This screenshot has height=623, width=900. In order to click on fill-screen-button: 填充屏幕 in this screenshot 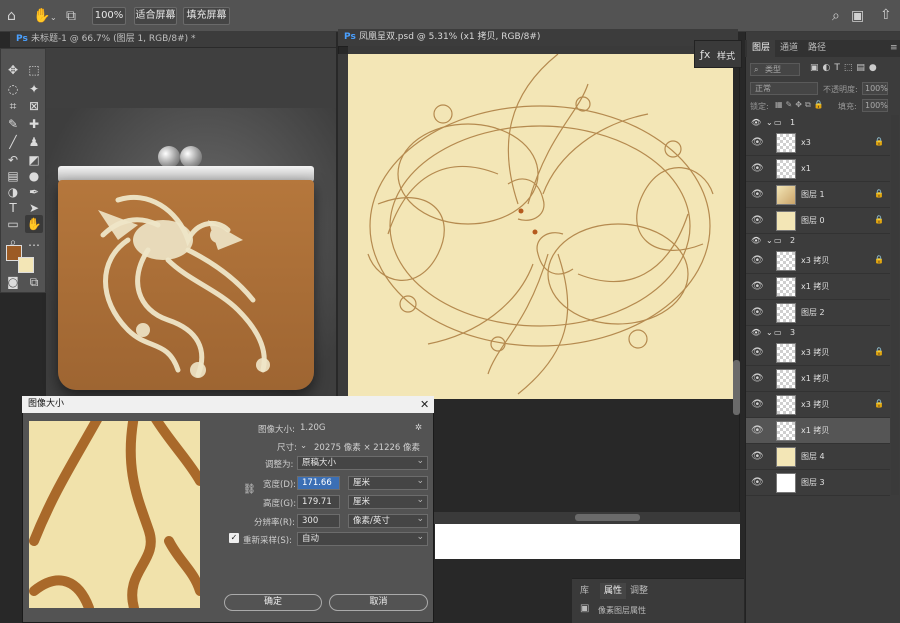, I will do `click(206, 16)`.